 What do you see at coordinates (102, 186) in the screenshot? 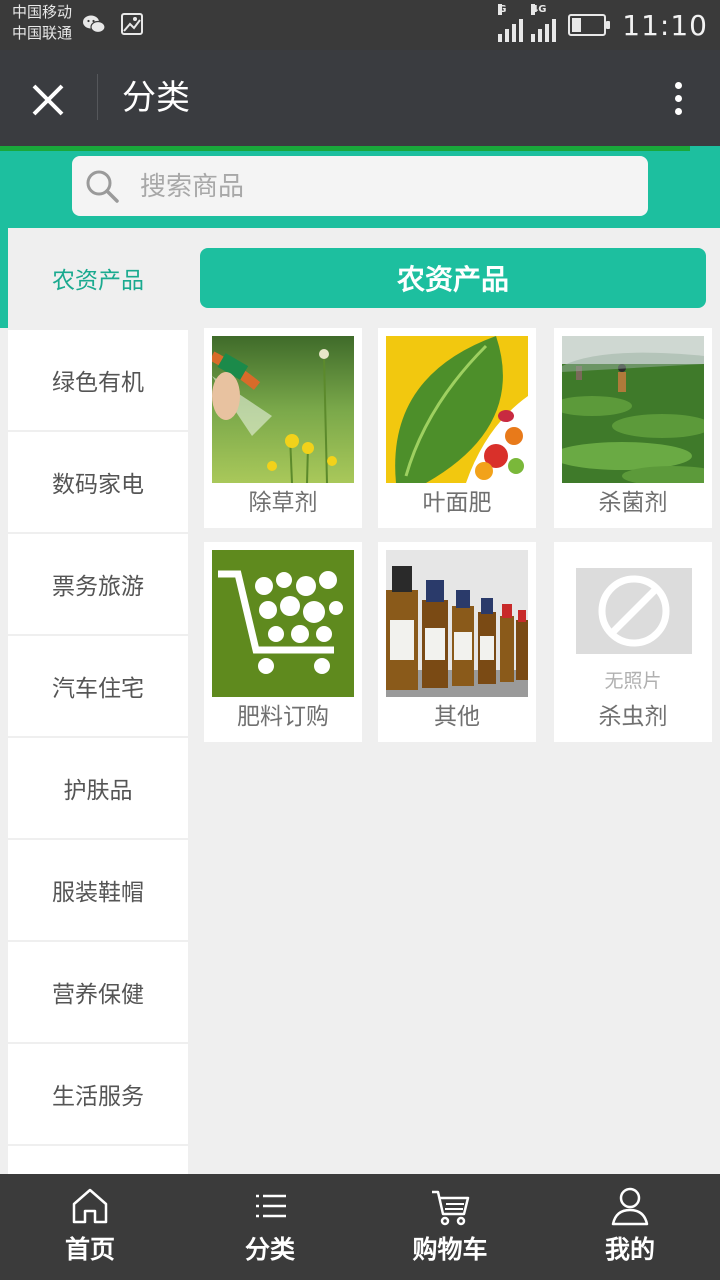
I see `search-icon` at bounding box center [102, 186].